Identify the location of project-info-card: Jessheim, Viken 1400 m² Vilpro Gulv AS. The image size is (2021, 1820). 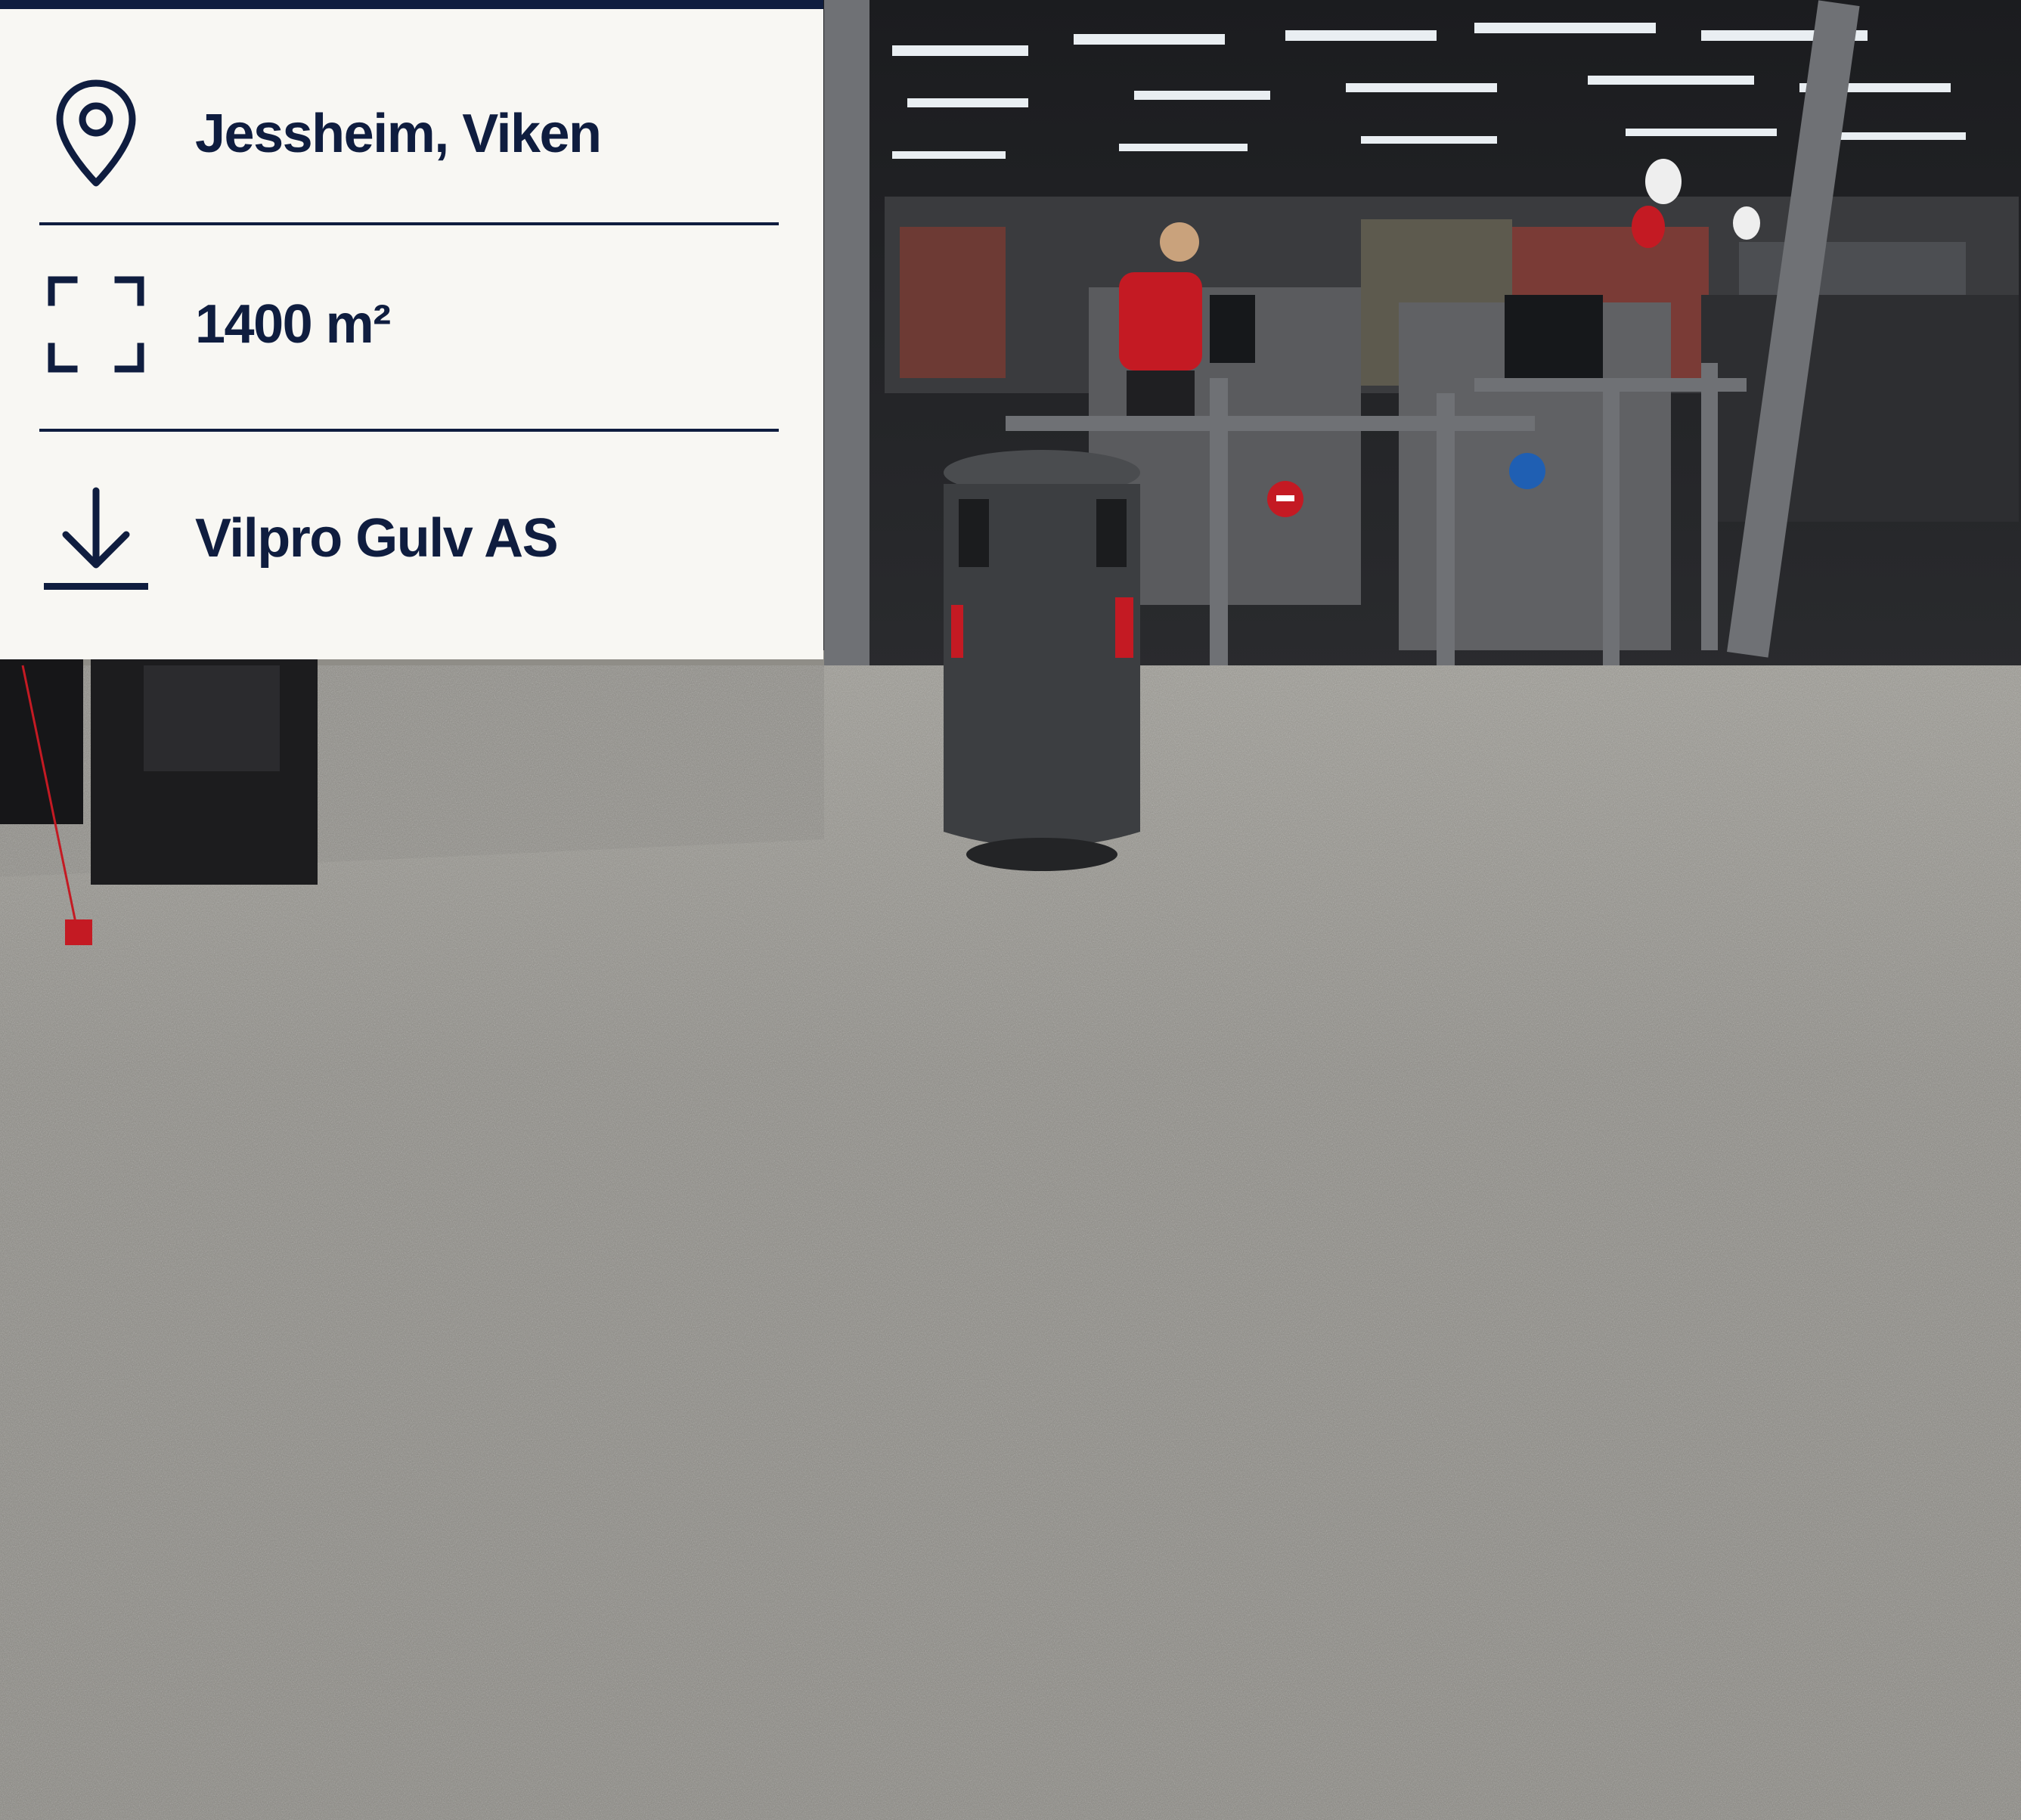
(411, 329).